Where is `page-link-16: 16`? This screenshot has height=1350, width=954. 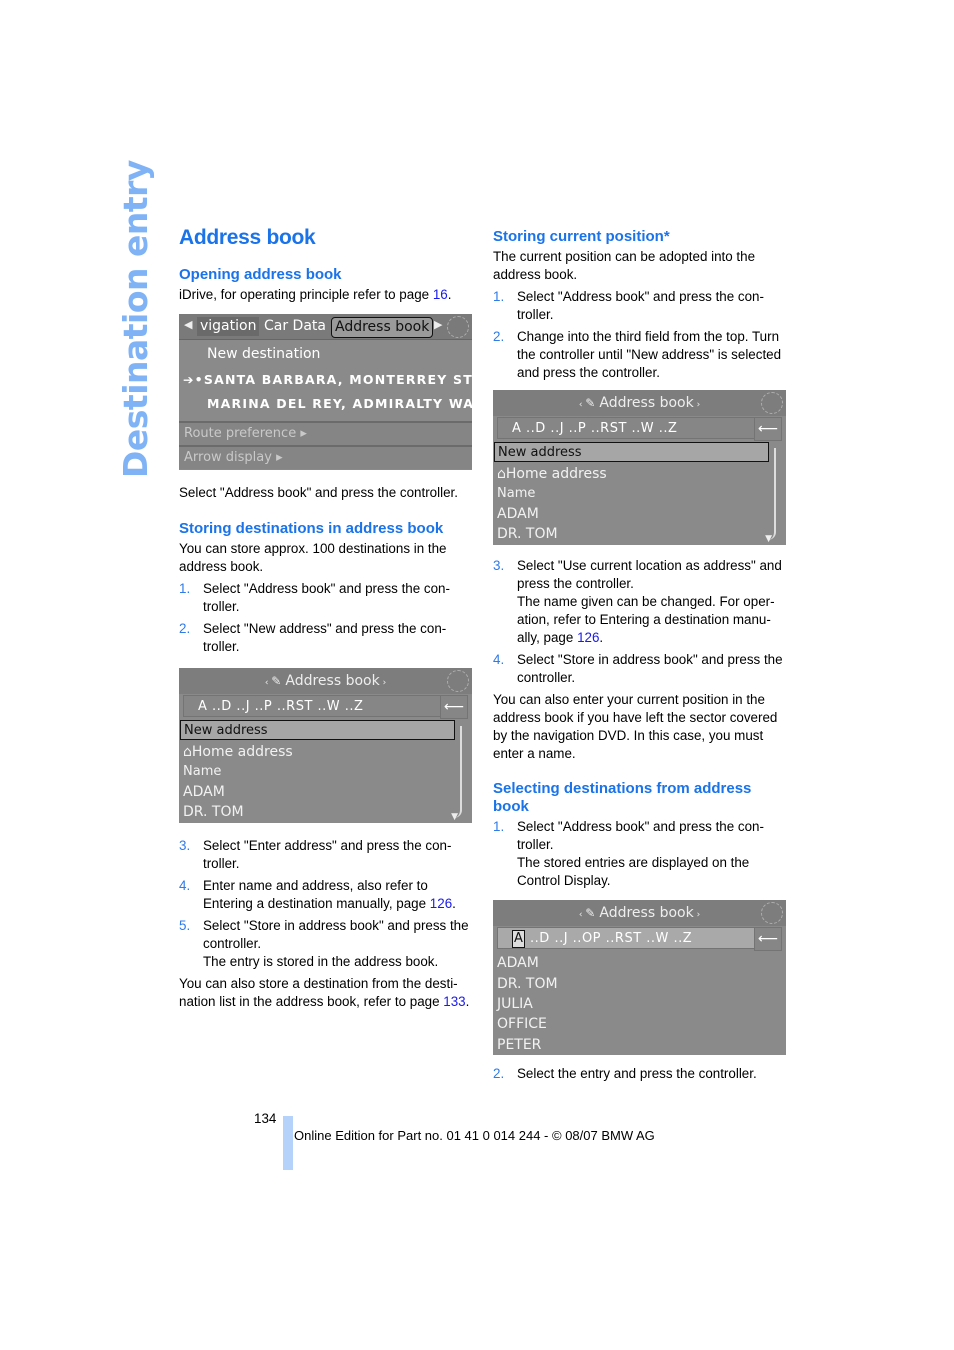 page-link-16: 16 is located at coordinates (440, 294).